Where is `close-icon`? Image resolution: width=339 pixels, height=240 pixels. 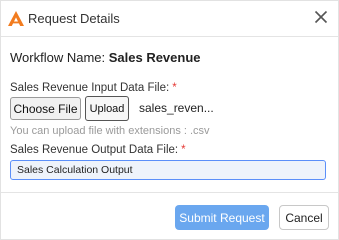
close-icon is located at coordinates (321, 17).